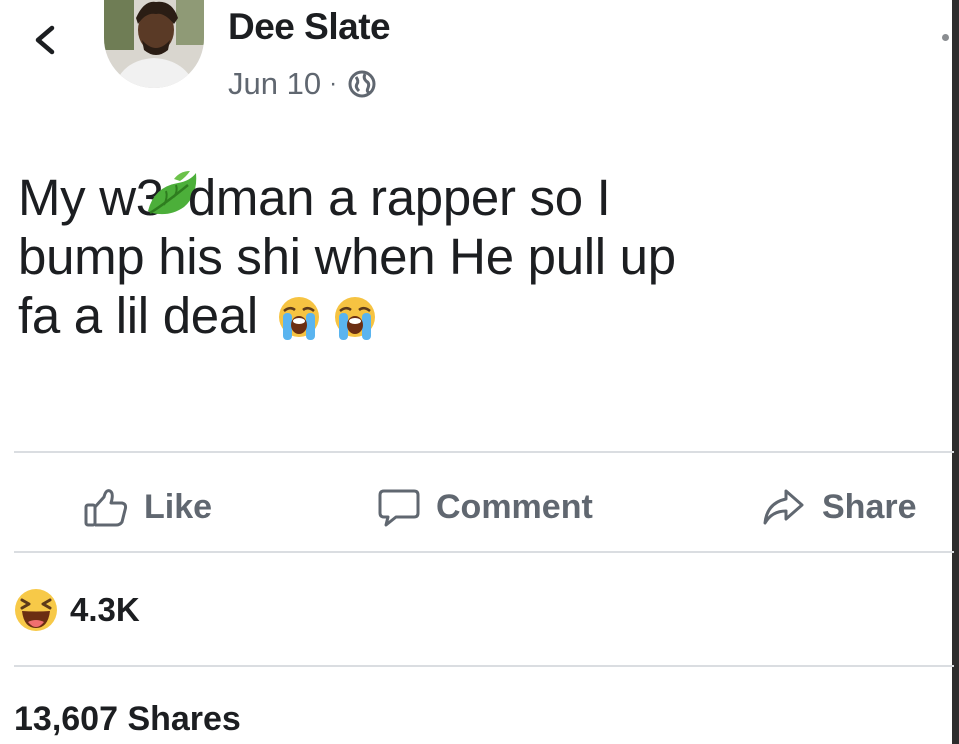  What do you see at coordinates (399, 508) in the screenshot?
I see `comment-bubble-icon` at bounding box center [399, 508].